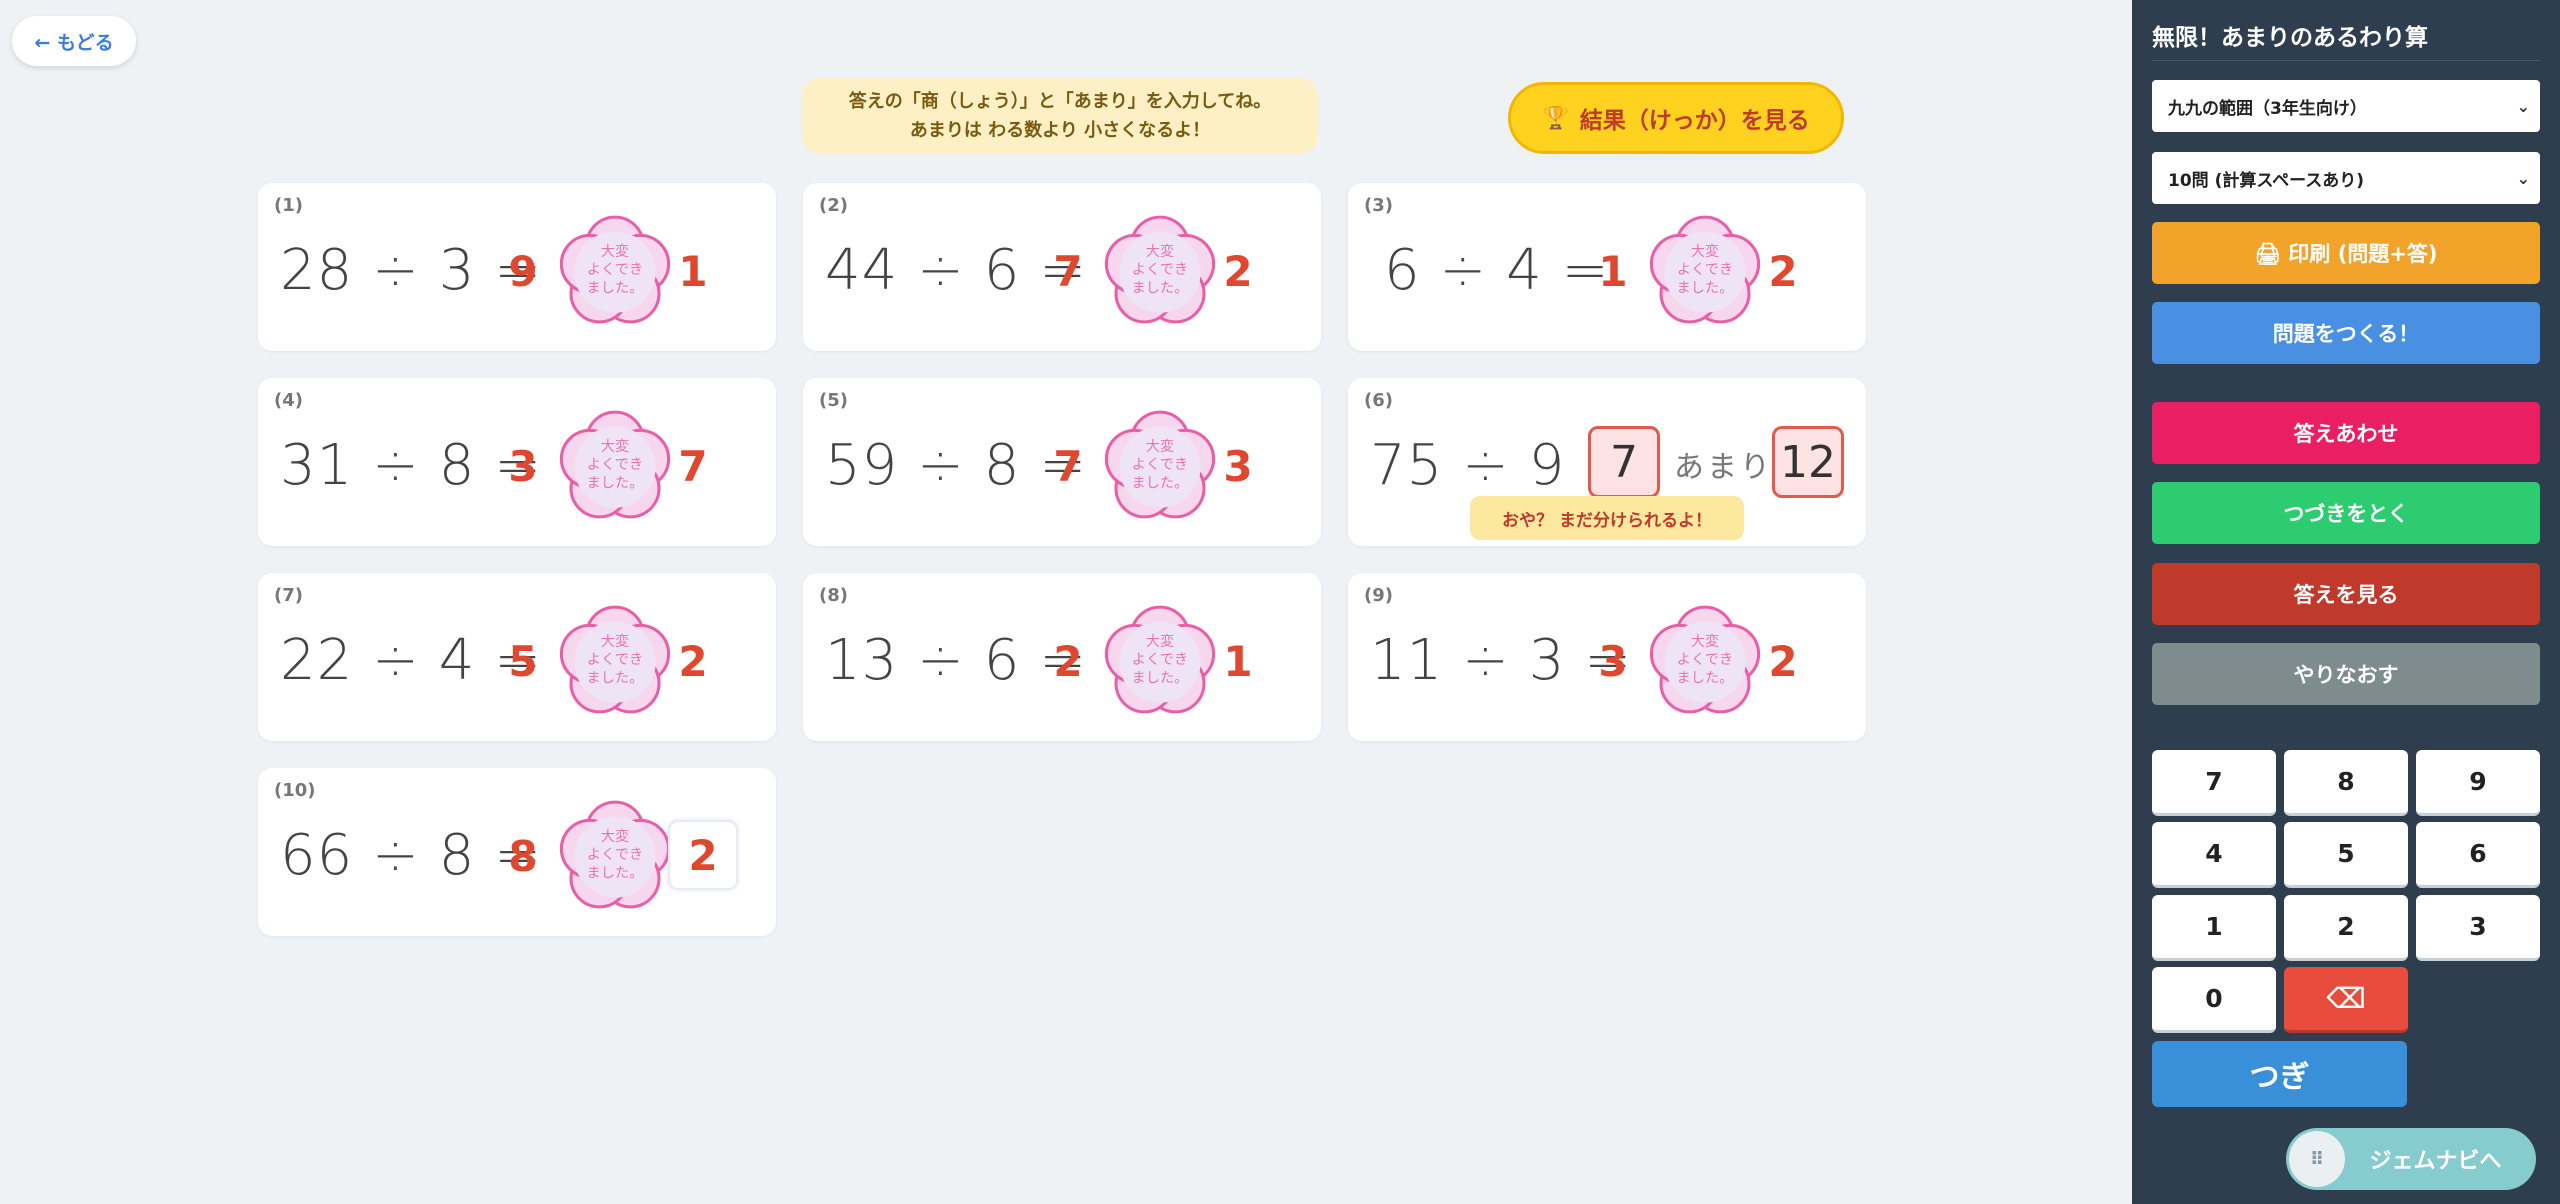 Image resolution: width=2560 pixels, height=1204 pixels. I want to click on range-select-value: 九九の範囲（3年生向け）, so click(2267, 108).